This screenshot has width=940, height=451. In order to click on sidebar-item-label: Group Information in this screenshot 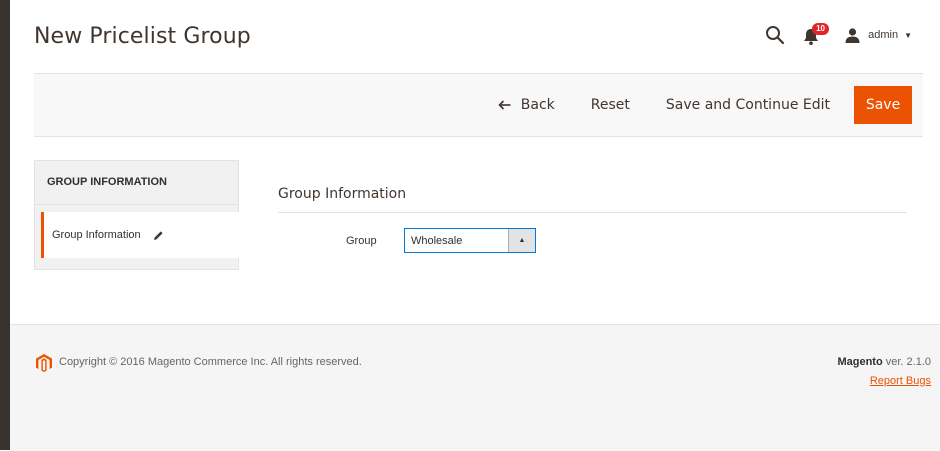, I will do `click(96, 235)`.